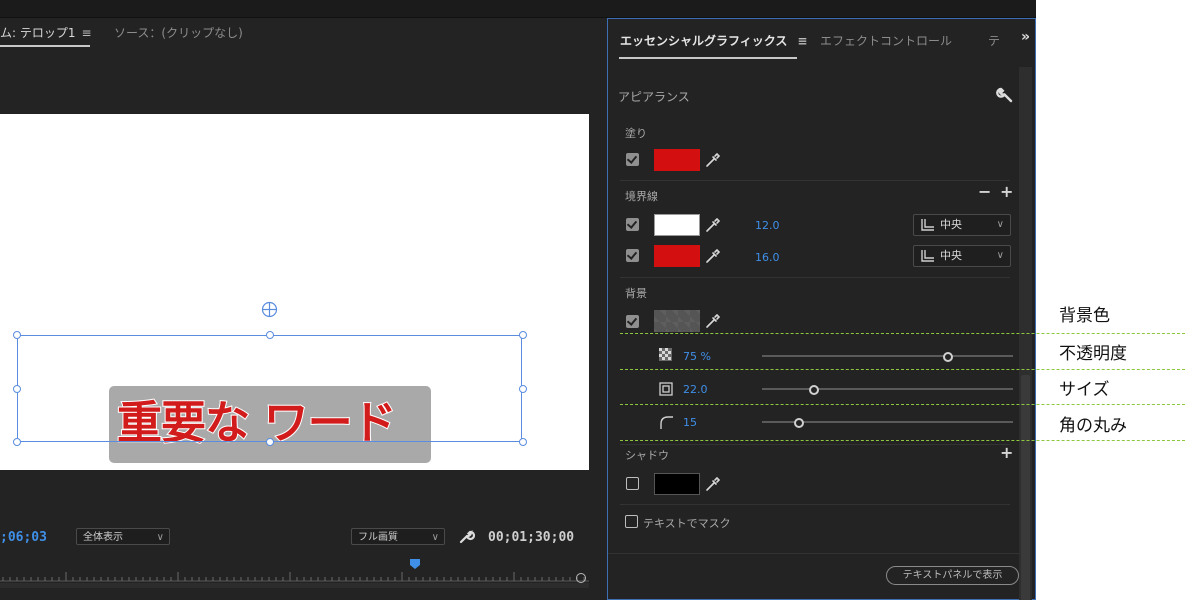 This screenshot has width=1200, height=600. I want to click on background-size-value: 22.0, so click(695, 389).